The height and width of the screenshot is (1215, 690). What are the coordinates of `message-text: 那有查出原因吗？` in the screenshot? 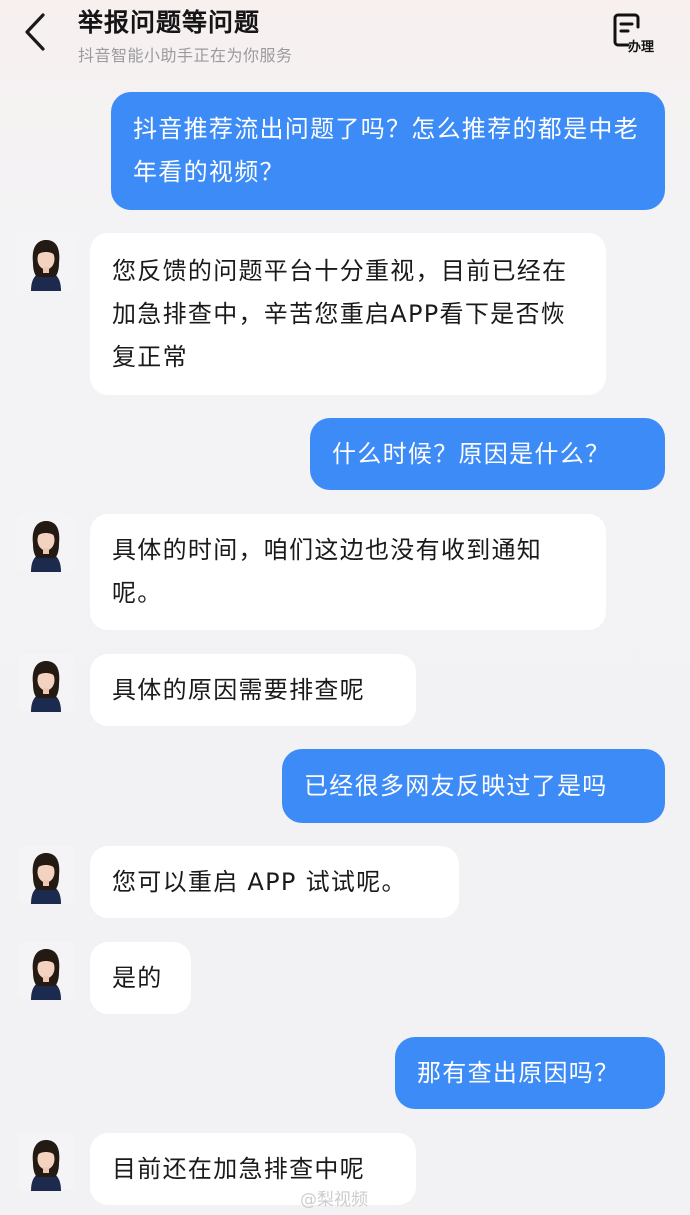 It's located at (518, 1072).